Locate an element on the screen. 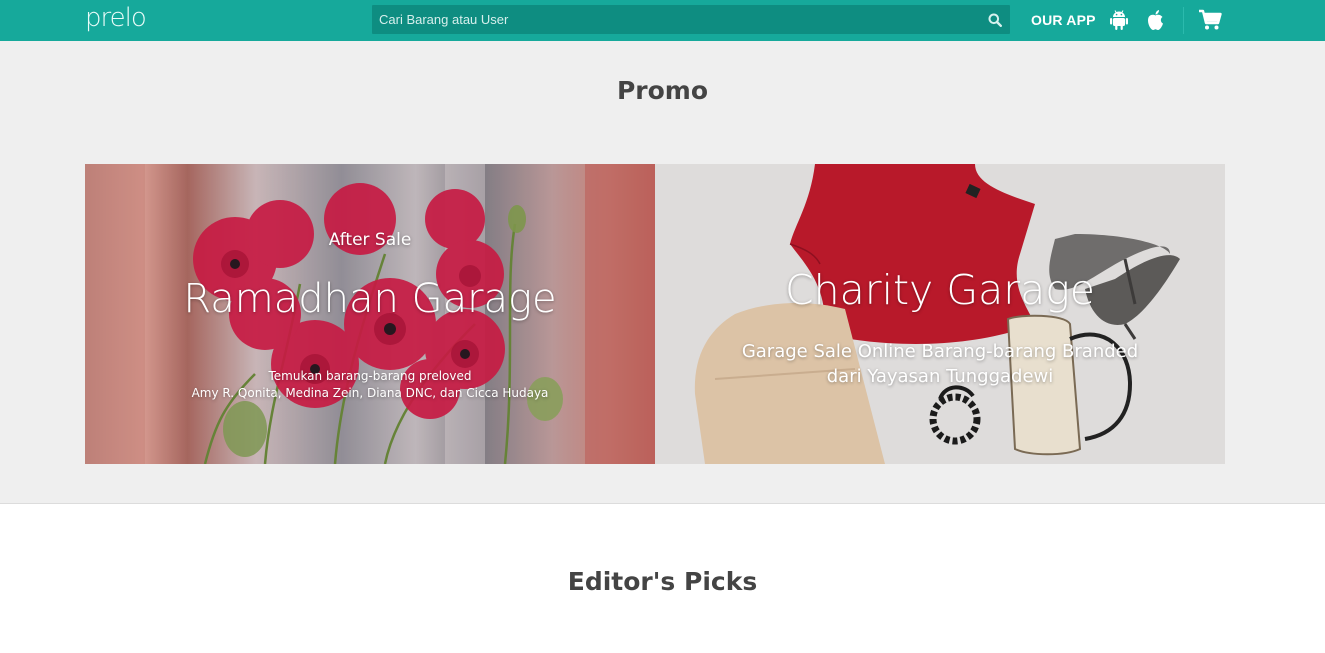  banner-desc-line: Garage Sale Online Barang-barang Branded is located at coordinates (940, 351).